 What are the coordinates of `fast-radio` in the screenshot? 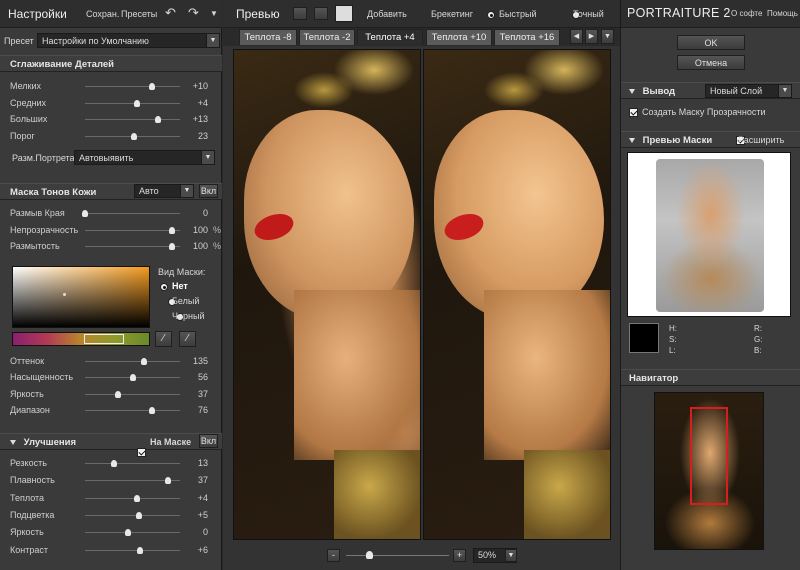 It's located at (491, 14).